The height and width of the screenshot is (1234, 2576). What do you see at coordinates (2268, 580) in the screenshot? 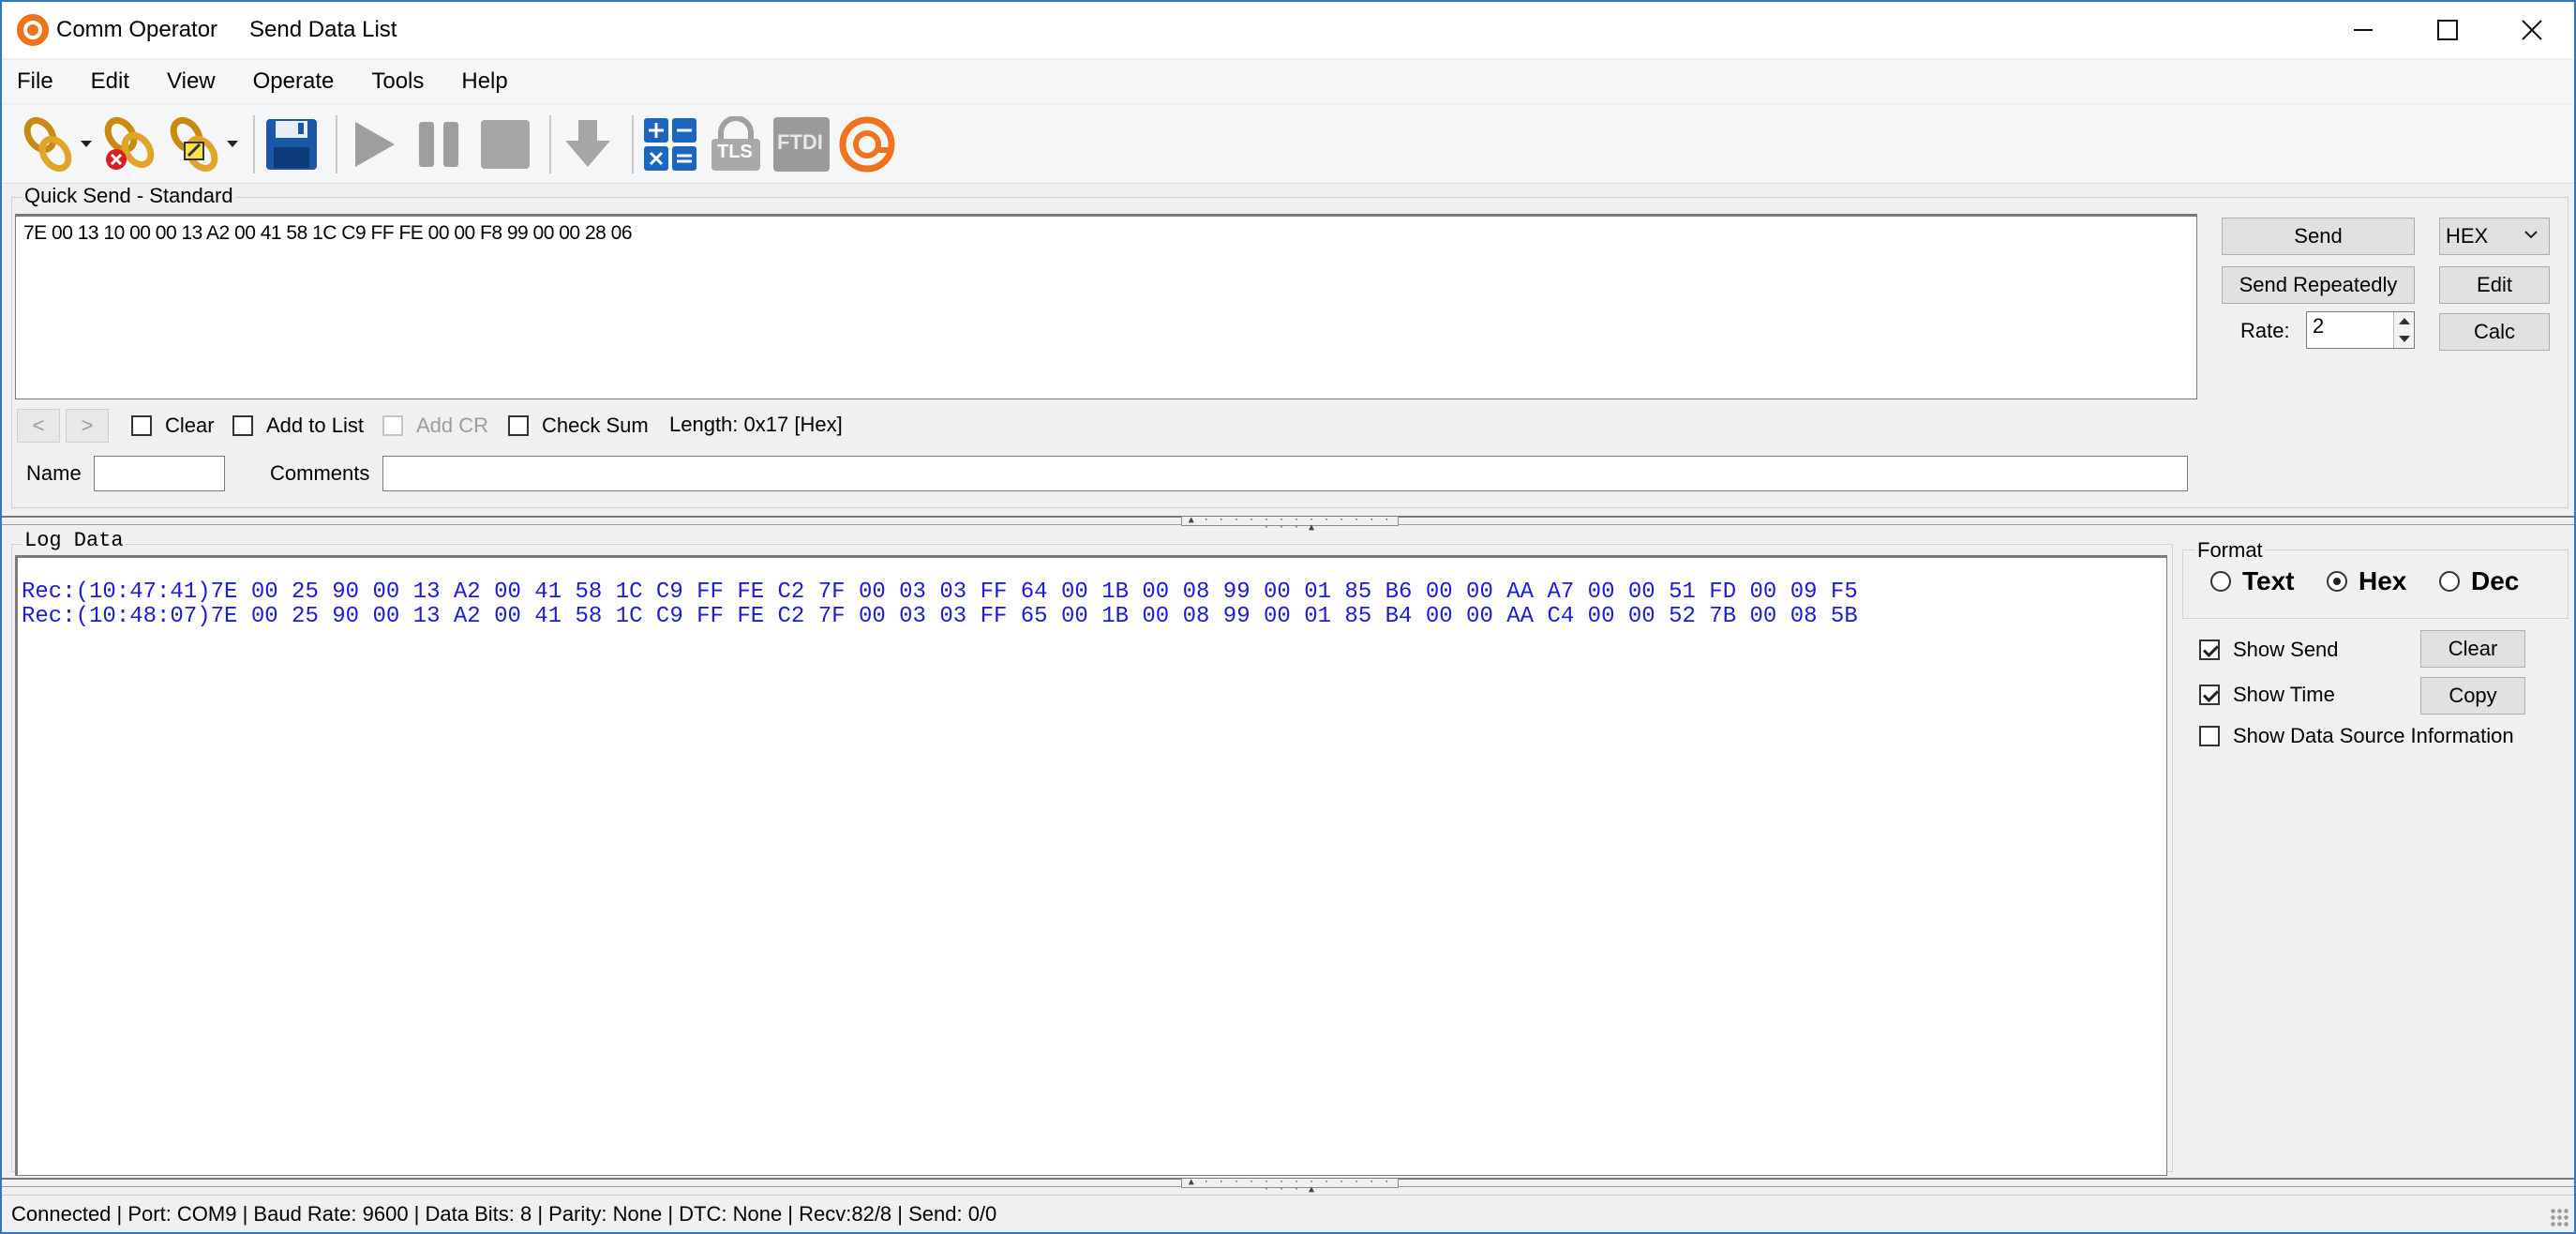
I see `text-radio-label: Text` at bounding box center [2268, 580].